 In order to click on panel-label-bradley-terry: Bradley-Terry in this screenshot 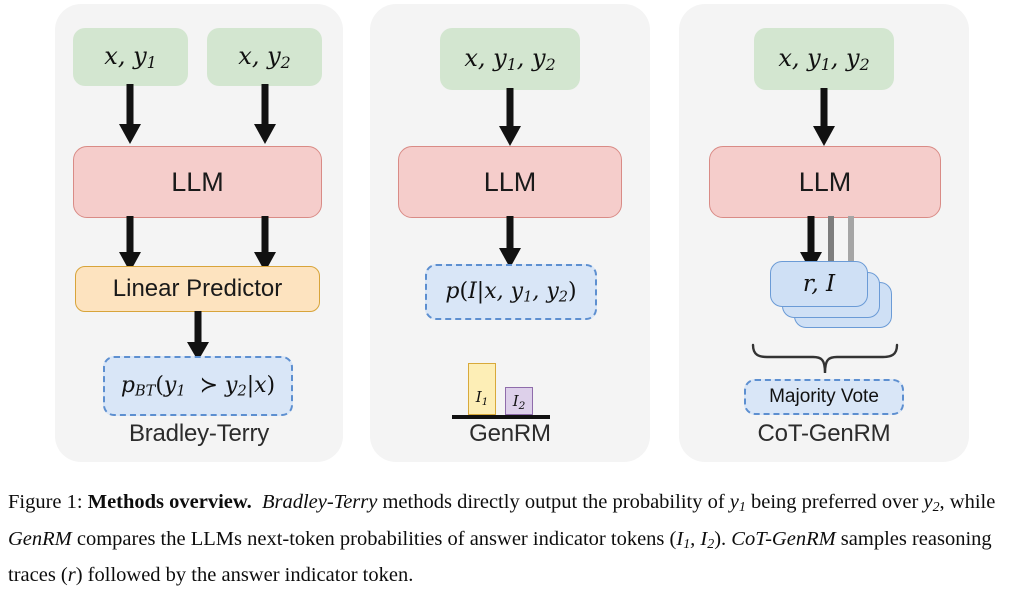, I will do `click(199, 433)`.